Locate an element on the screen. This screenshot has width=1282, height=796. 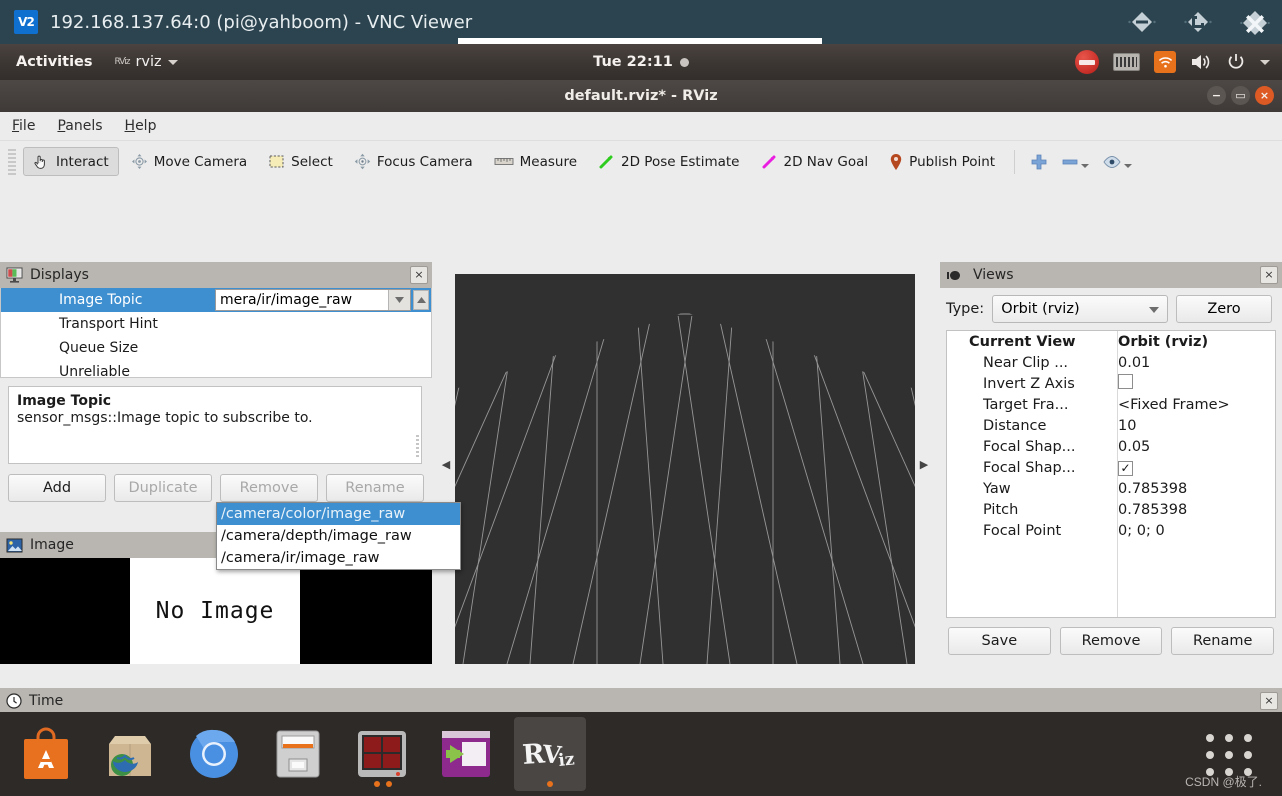
svg-text: iz is located at coordinates (566, 760).